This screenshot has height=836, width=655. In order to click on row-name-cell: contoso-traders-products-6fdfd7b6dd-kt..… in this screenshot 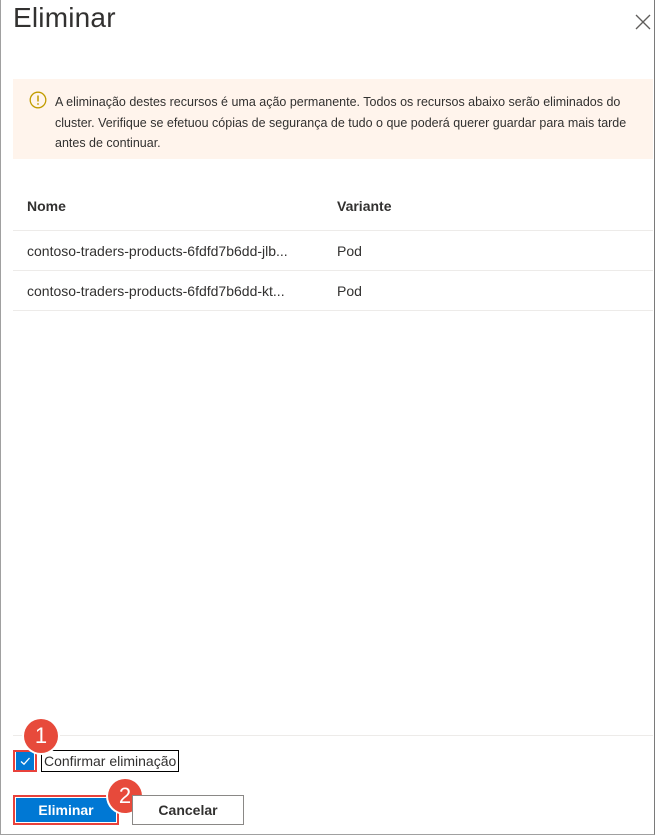, I will do `click(156, 290)`.